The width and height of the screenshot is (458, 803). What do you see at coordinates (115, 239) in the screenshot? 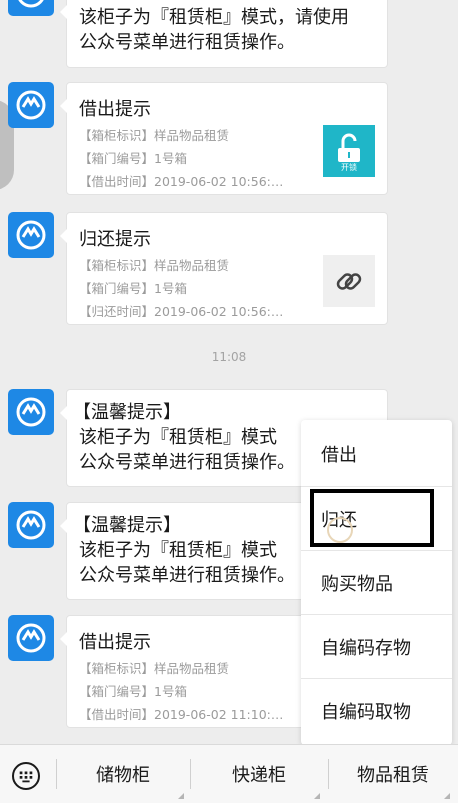
I see `card-title: 归还提示` at bounding box center [115, 239].